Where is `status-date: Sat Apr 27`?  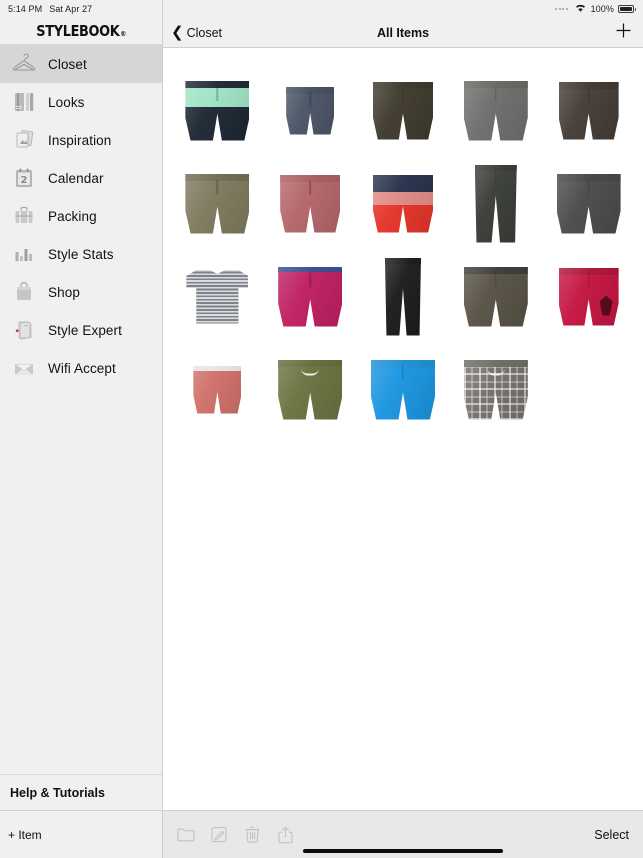 status-date: Sat Apr 27 is located at coordinates (71, 9).